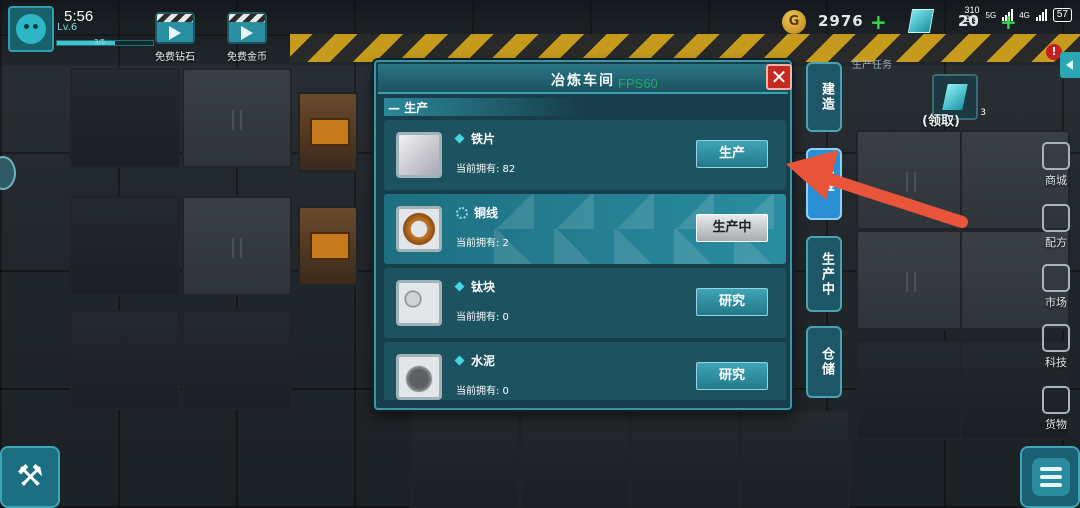 The image size is (1080, 508). What do you see at coordinates (877, 189) in the screenshot?
I see `annotation-arrow-icon` at bounding box center [877, 189].